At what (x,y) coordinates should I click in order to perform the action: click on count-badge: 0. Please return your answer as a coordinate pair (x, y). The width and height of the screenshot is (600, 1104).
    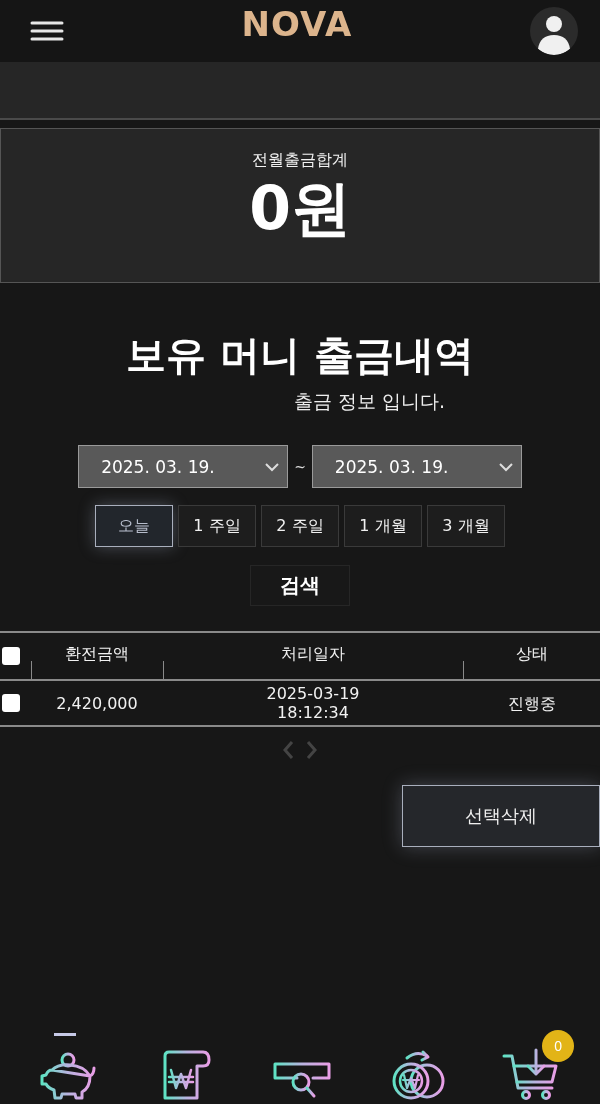
    Looking at the image, I should click on (558, 1046).